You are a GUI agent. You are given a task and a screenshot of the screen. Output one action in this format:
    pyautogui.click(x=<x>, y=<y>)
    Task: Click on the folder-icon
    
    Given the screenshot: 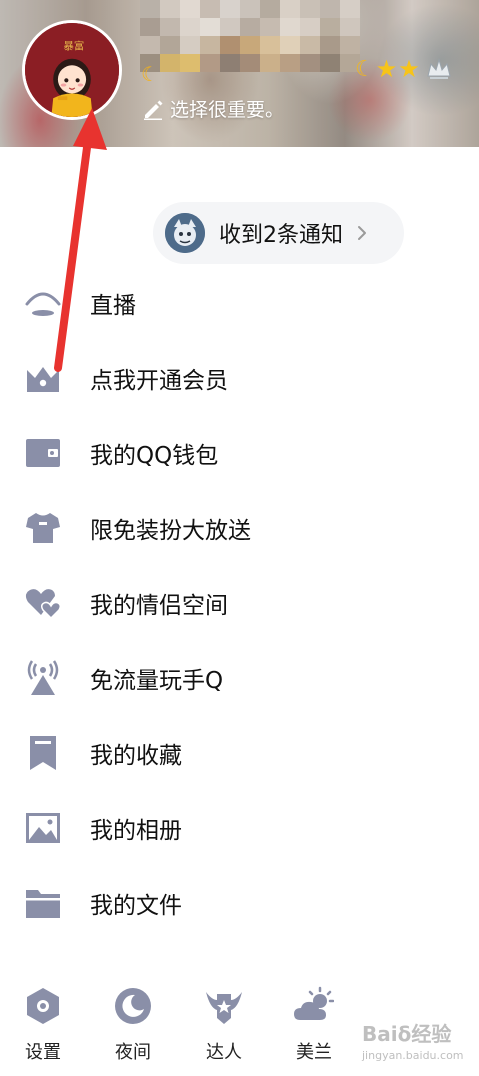 What is the action you would take?
    pyautogui.click(x=43, y=903)
    